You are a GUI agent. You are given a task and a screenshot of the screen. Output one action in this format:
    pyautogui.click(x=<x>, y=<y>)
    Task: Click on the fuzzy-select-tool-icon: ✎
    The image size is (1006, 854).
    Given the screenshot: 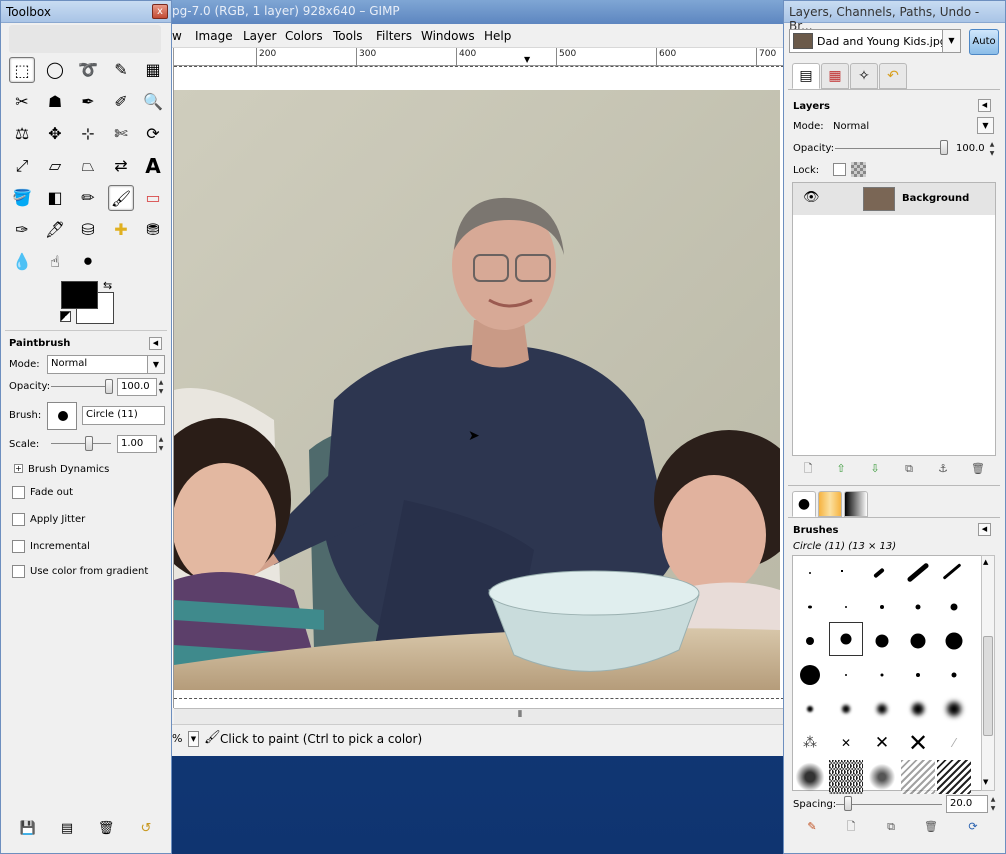 What is the action you would take?
    pyautogui.click(x=121, y=70)
    